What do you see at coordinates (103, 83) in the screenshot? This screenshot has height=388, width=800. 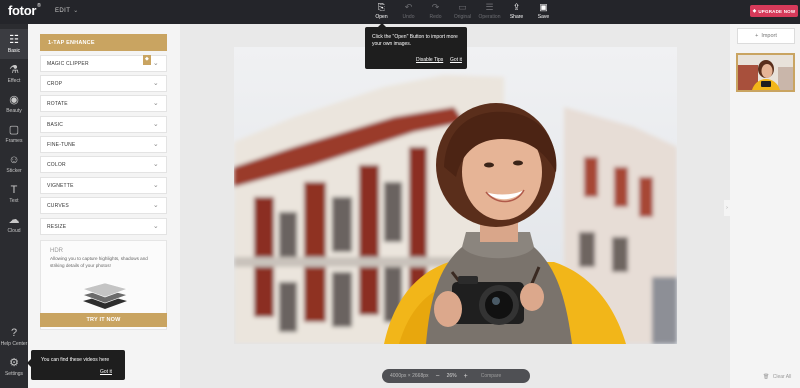 I see `menu-item-crop: CROP ⌄` at bounding box center [103, 83].